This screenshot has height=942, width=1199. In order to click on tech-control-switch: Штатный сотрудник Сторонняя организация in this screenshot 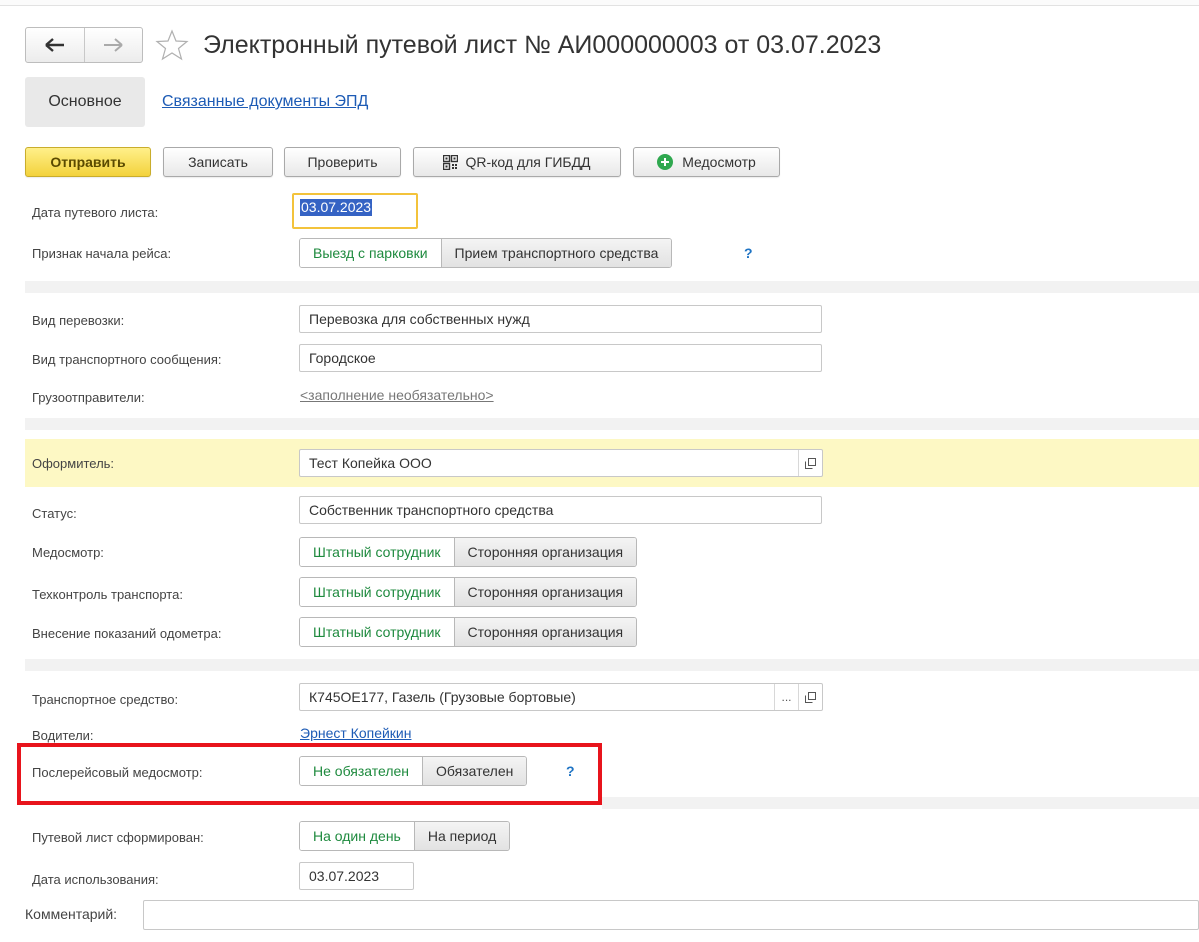, I will do `click(468, 592)`.